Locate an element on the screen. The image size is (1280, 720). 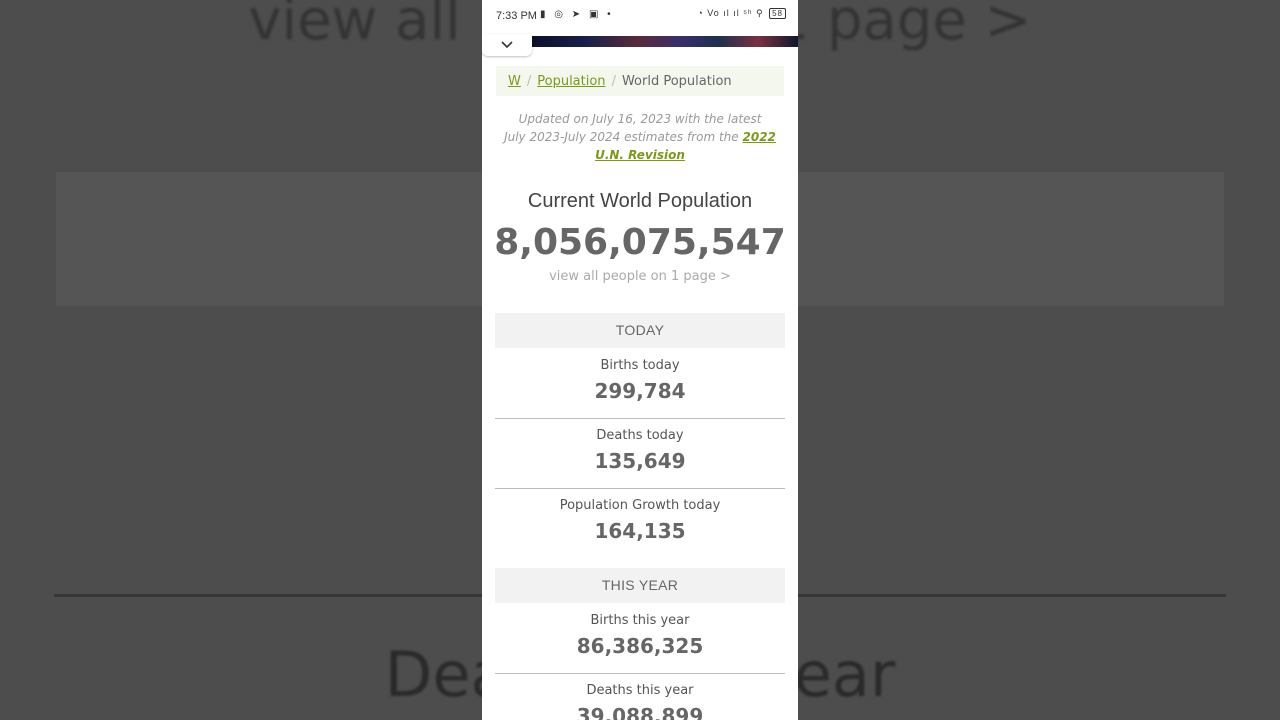
update-note-line1: Updated on July 16, 2023 with the latest is located at coordinates (640, 119).